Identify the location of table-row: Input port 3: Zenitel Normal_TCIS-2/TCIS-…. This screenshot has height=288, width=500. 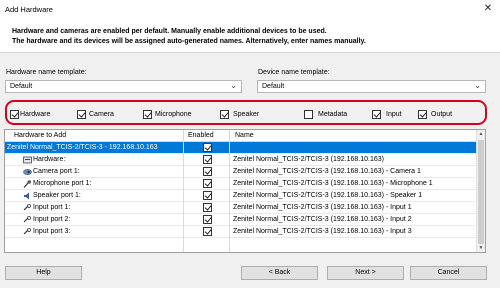
(241, 232).